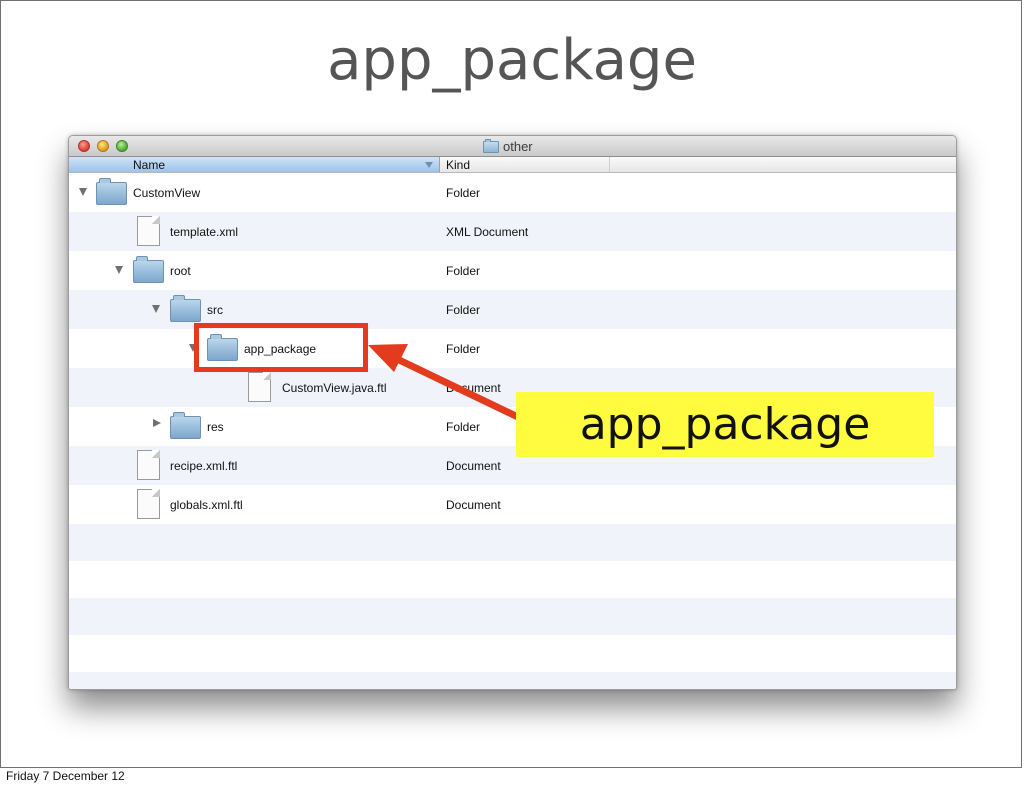  What do you see at coordinates (334, 388) in the screenshot?
I see `file-name: CustomView.java.ftl` at bounding box center [334, 388].